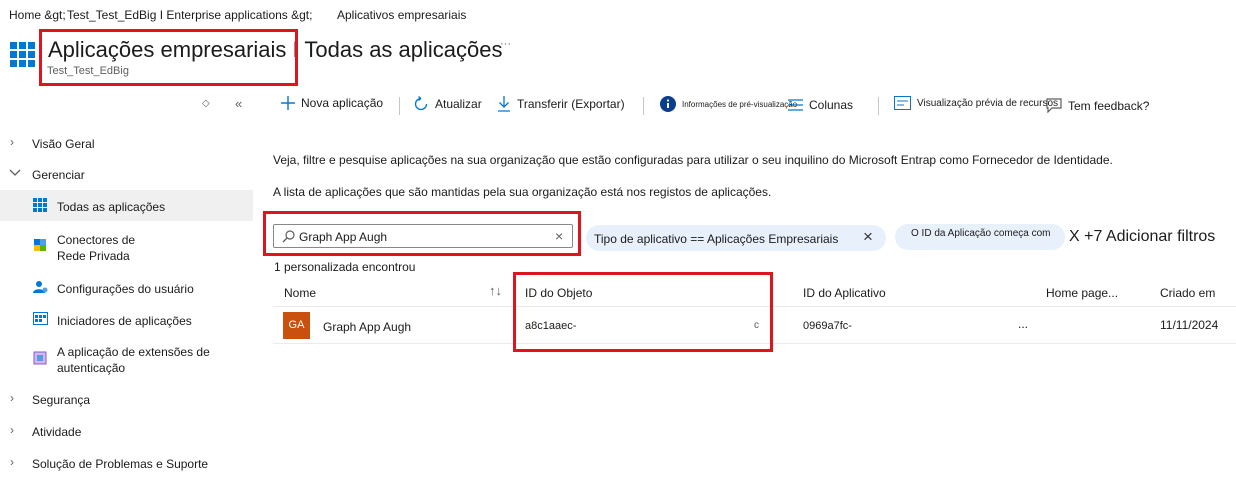 Image resolution: width=1236 pixels, height=481 pixels. I want to click on preview-info-button: Informações de pré-visualização, so click(728, 104).